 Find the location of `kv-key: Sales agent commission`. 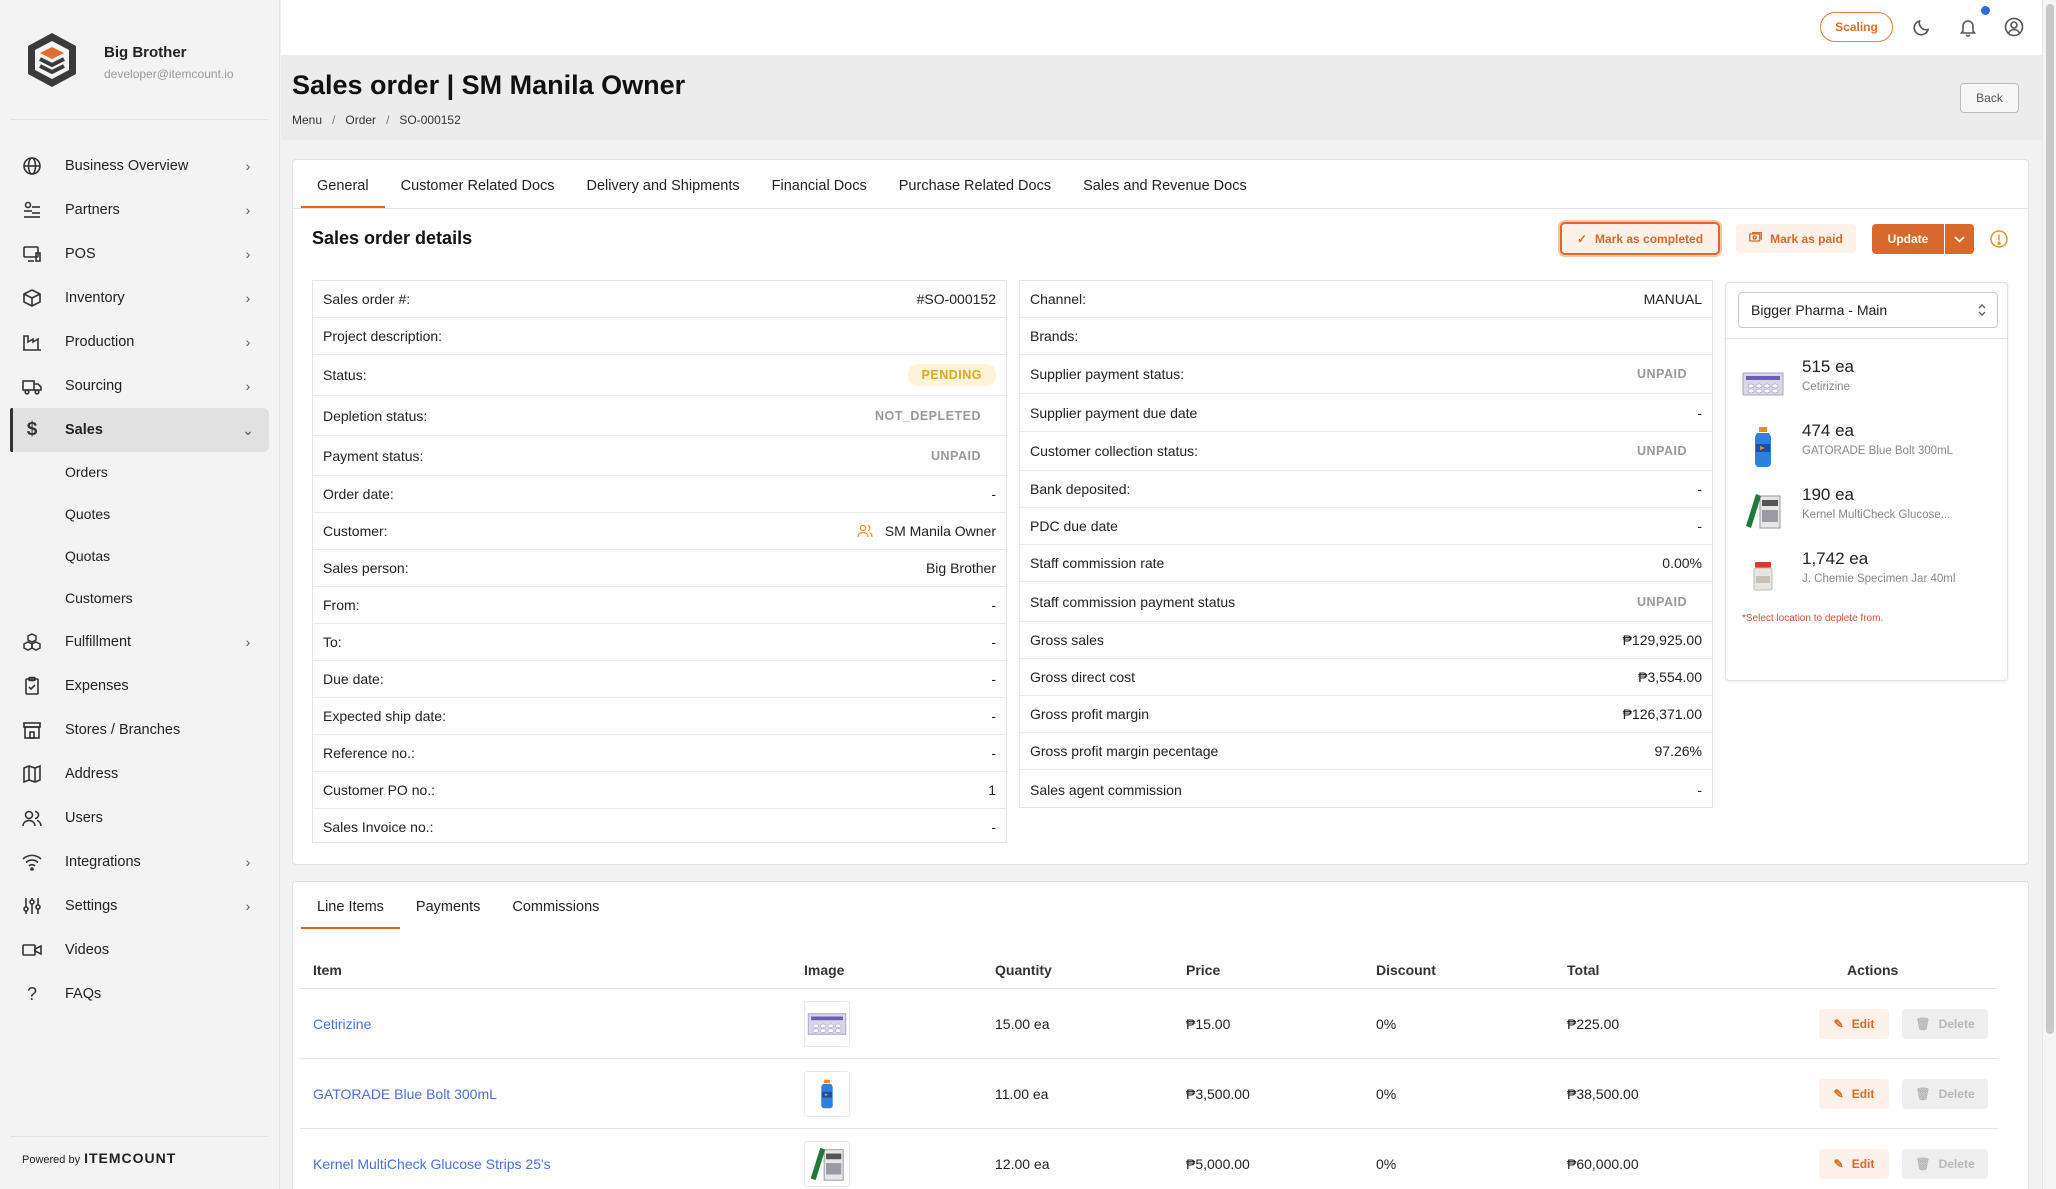

kv-key: Sales agent commission is located at coordinates (1106, 789).